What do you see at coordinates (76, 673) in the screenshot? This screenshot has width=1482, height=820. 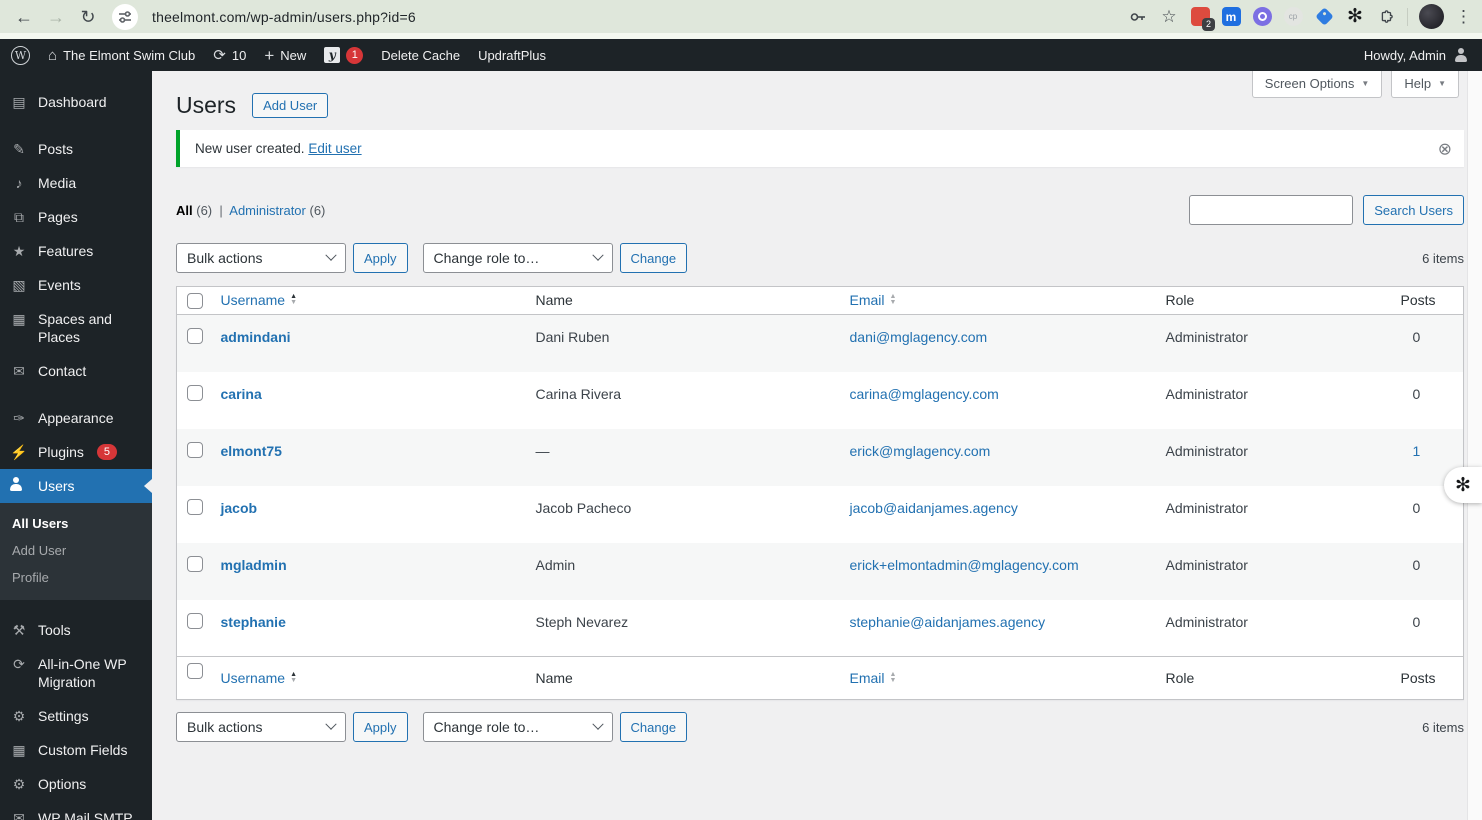 I see `sidebar-item-all-in-one-wp-migration: ⟳ All-in-One WP Migration` at bounding box center [76, 673].